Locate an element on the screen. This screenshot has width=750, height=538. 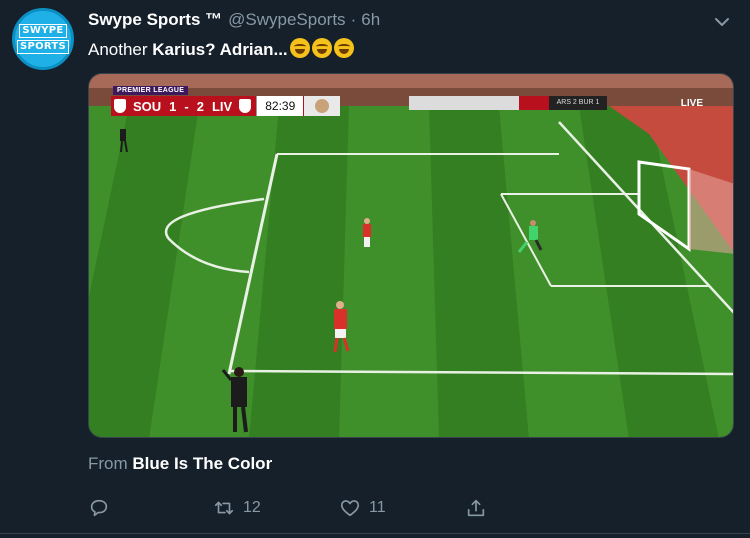
match-clock: 82:39 is located at coordinates (280, 106).